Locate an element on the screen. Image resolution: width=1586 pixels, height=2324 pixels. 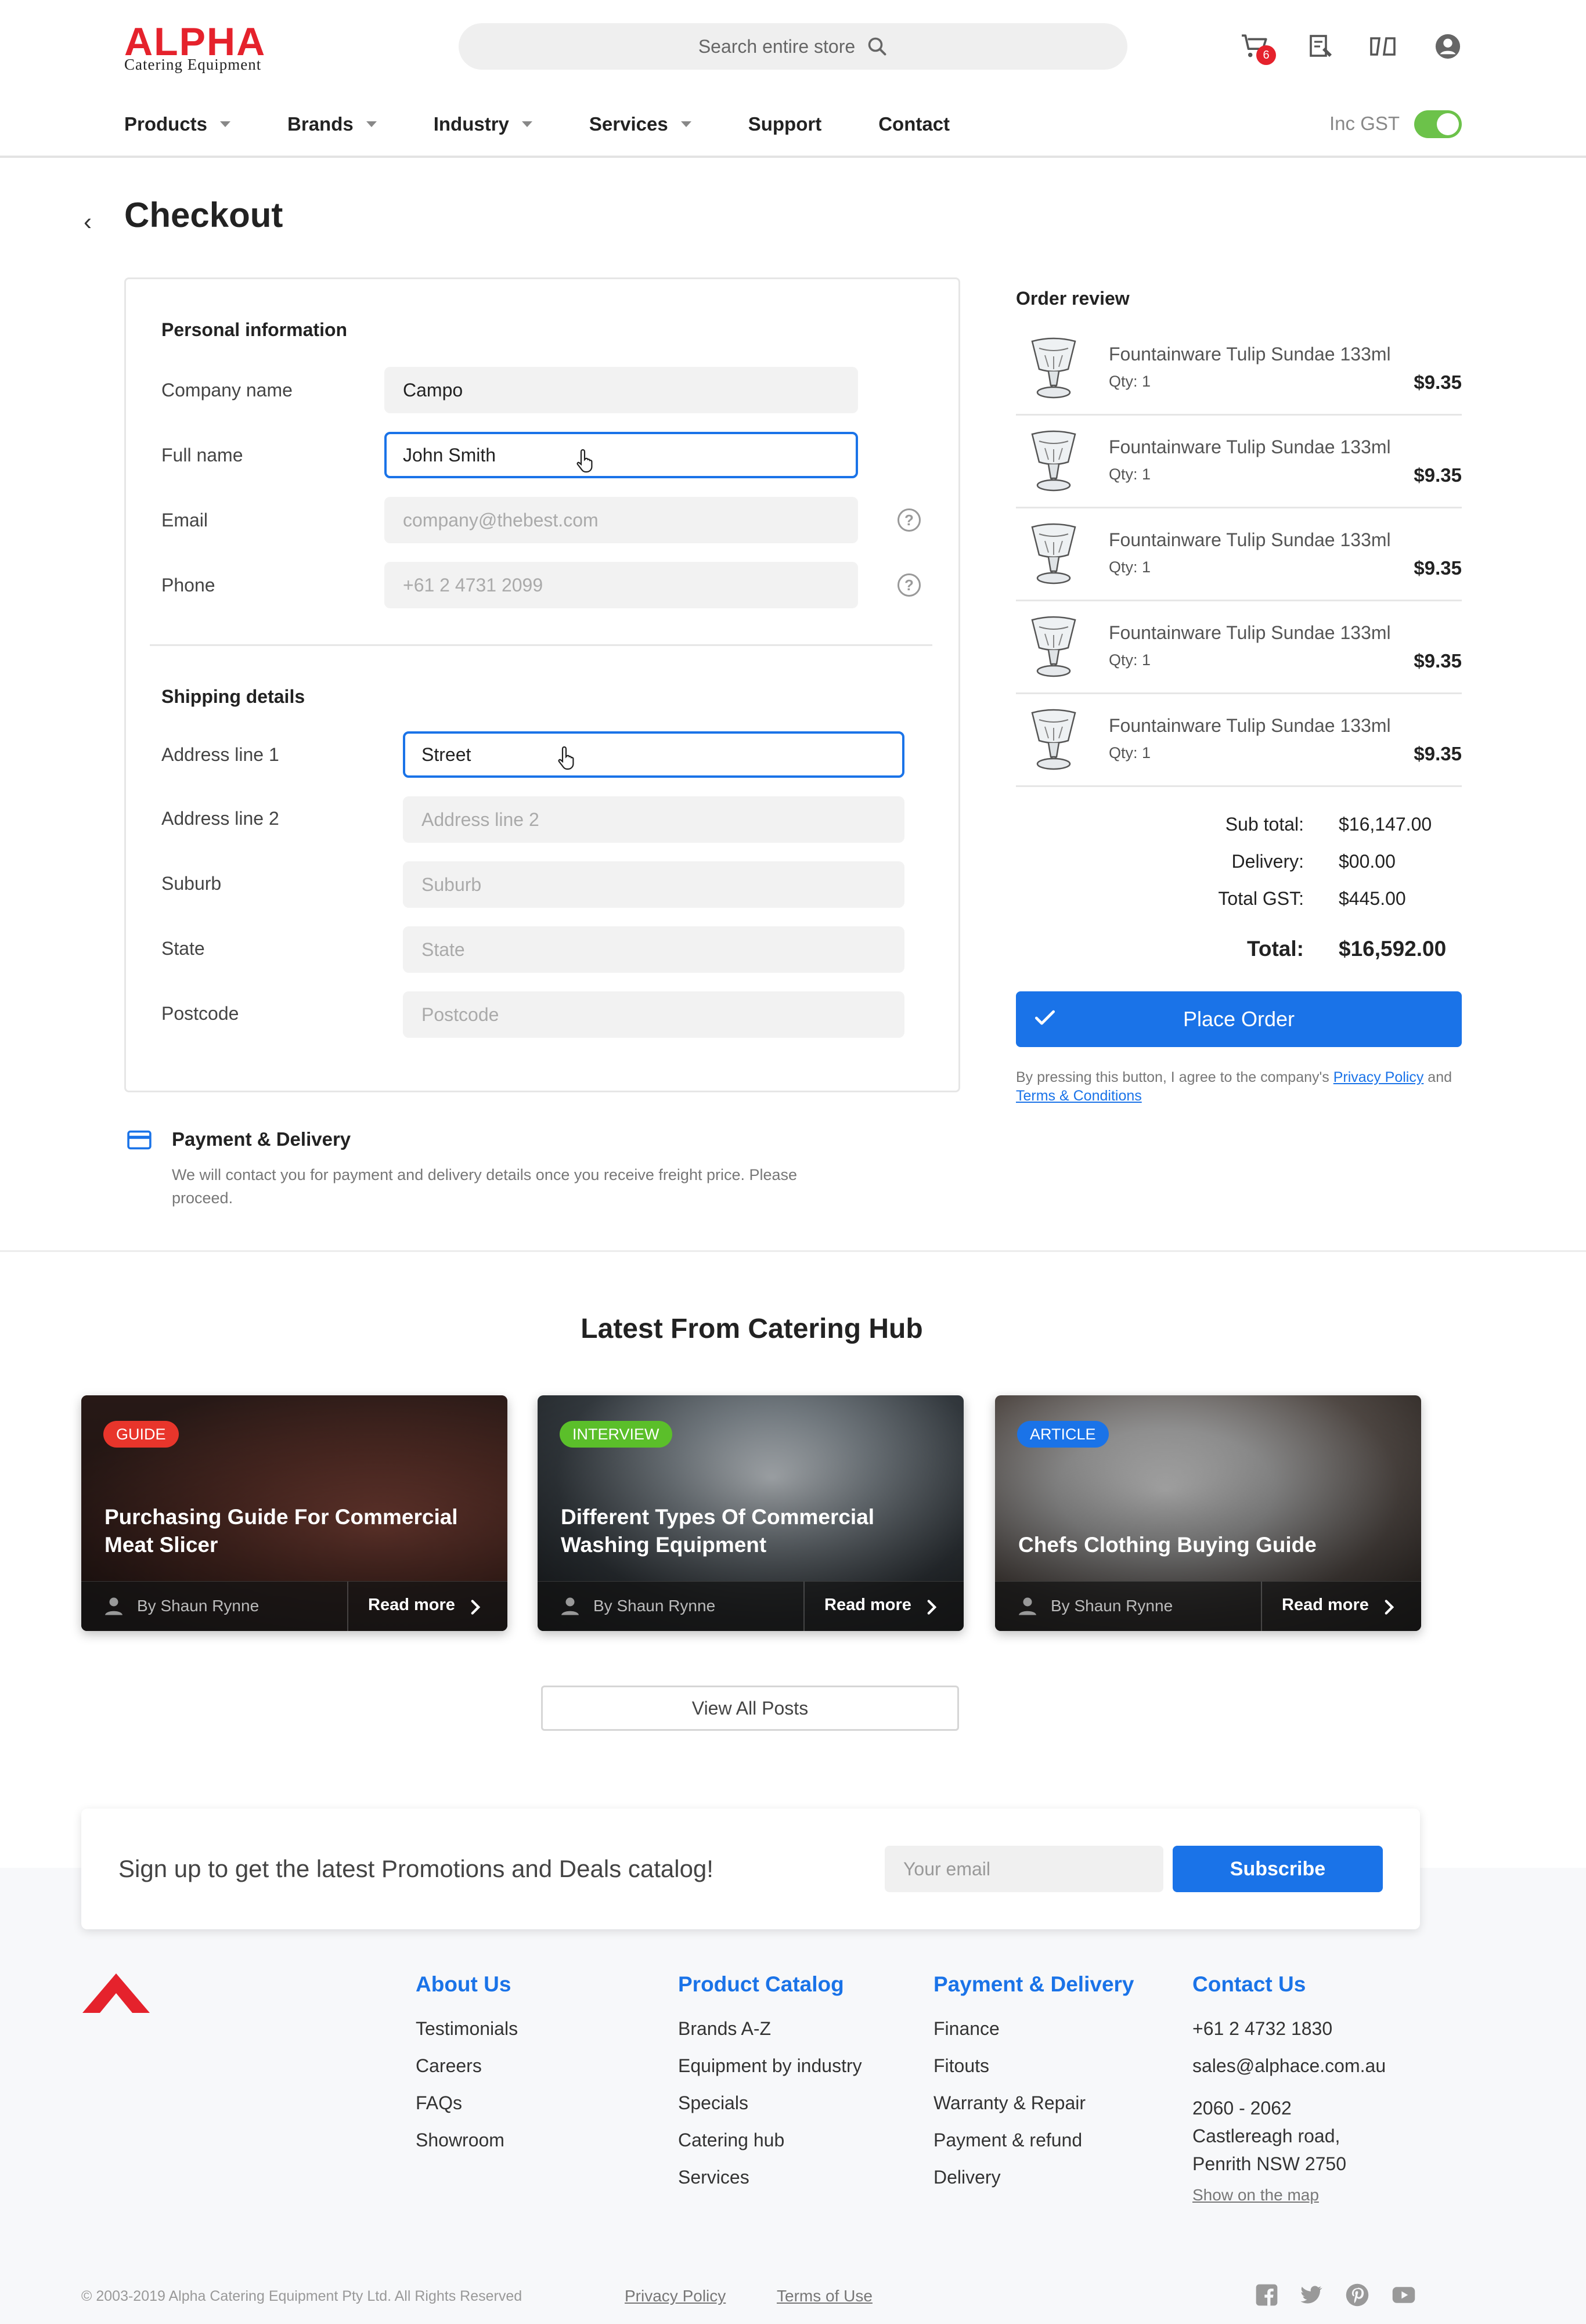
gst-total-label: Total GST: is located at coordinates (1261, 898).